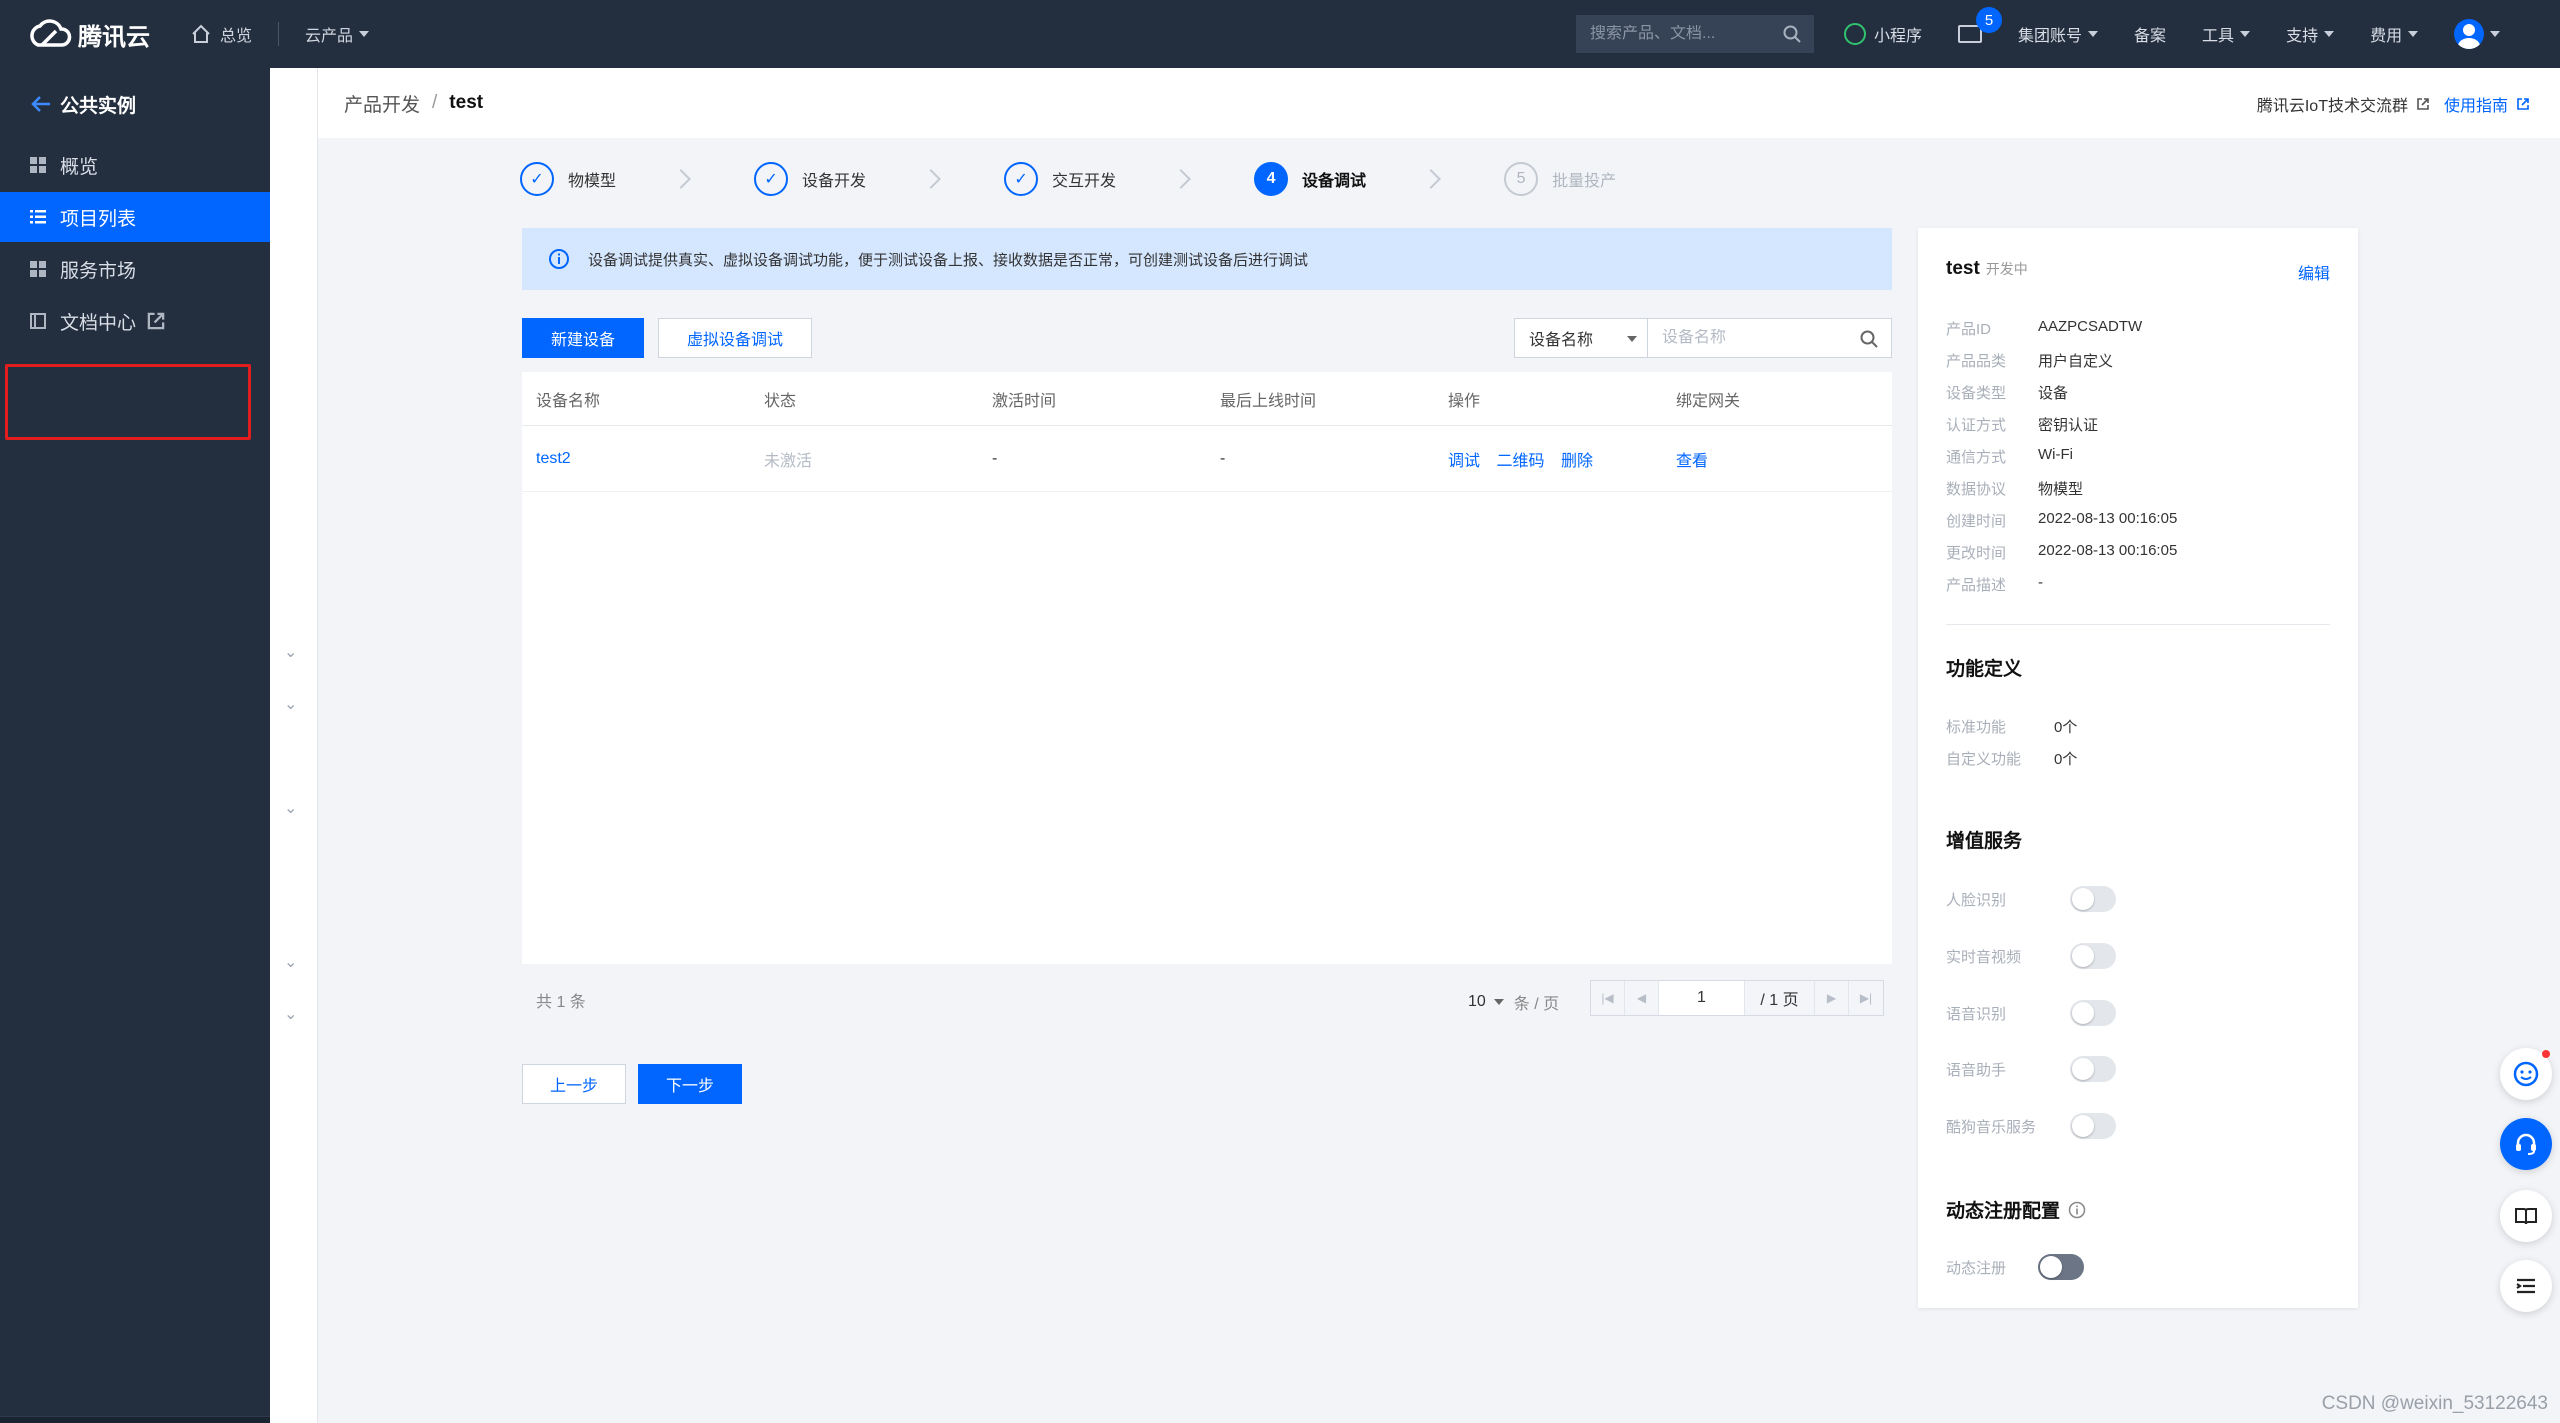 The height and width of the screenshot is (1423, 2560). What do you see at coordinates (1271, 179) in the screenshot?
I see `step-number: 4` at bounding box center [1271, 179].